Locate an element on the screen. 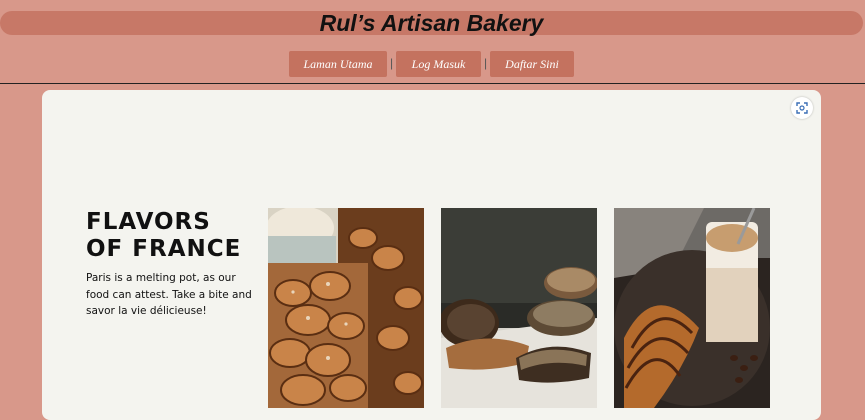 The width and height of the screenshot is (865, 420). title-bar: Rul’s Artisan Bakery is located at coordinates (431, 23).